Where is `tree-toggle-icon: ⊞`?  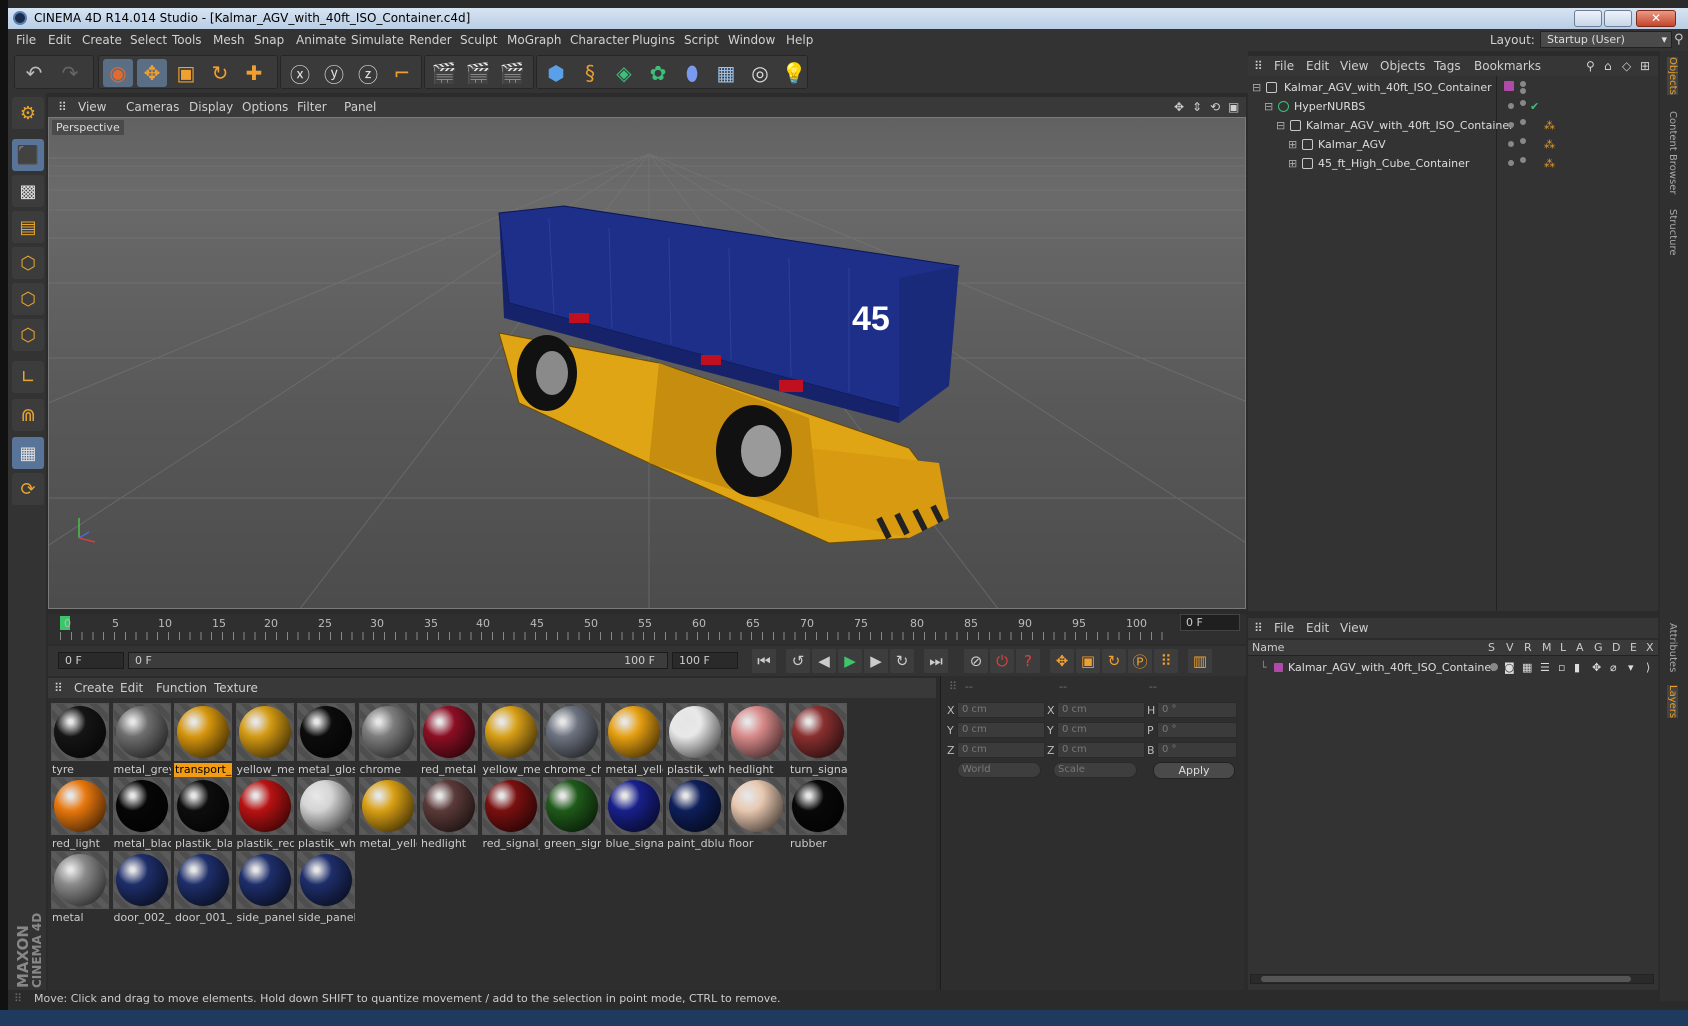 tree-toggle-icon: ⊞ is located at coordinates (1292, 163).